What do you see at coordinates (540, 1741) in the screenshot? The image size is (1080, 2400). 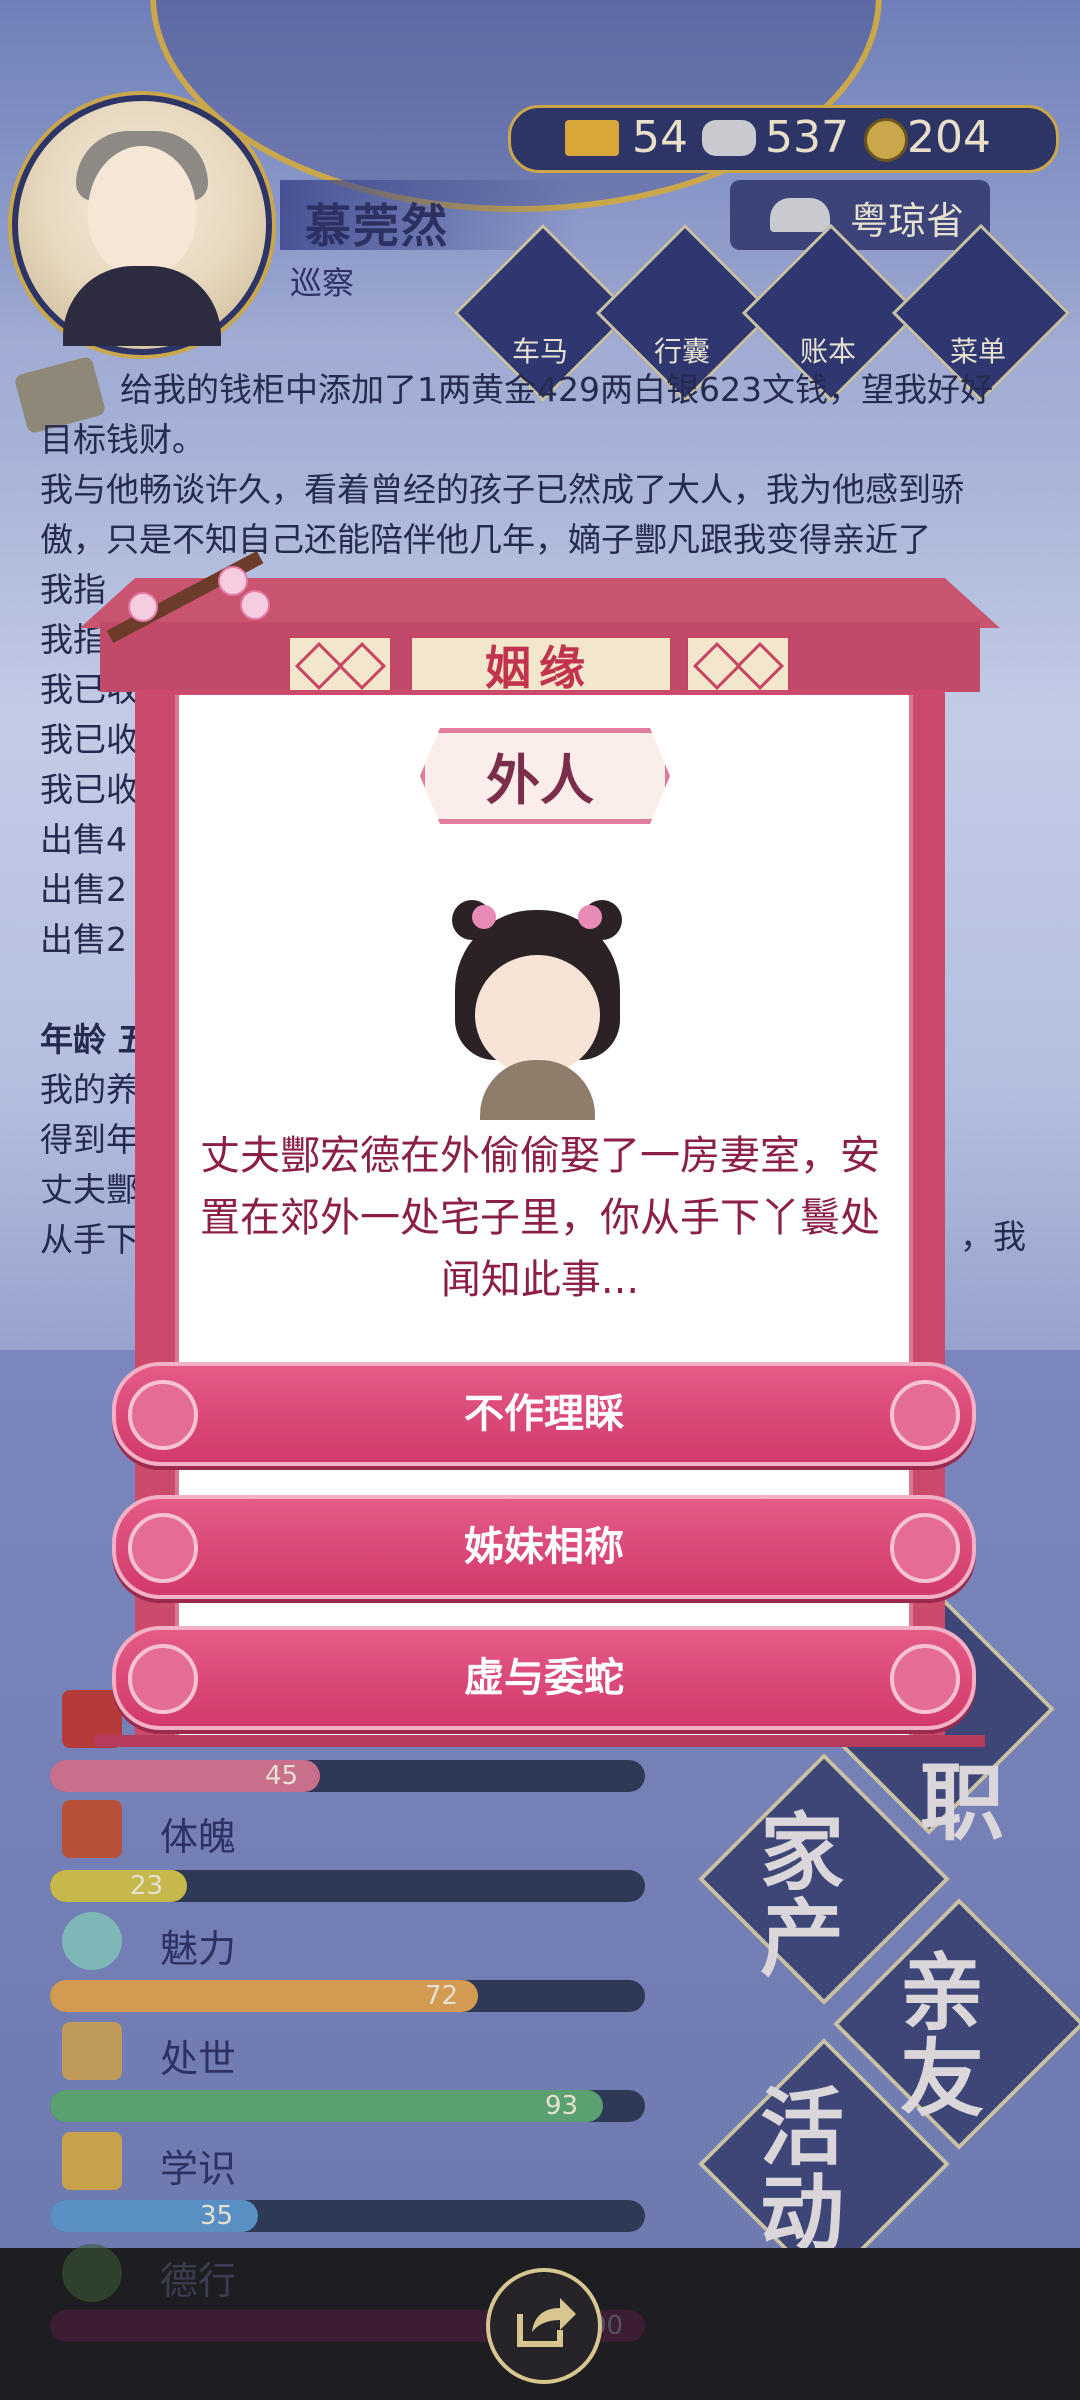 I see `dialog-base` at bounding box center [540, 1741].